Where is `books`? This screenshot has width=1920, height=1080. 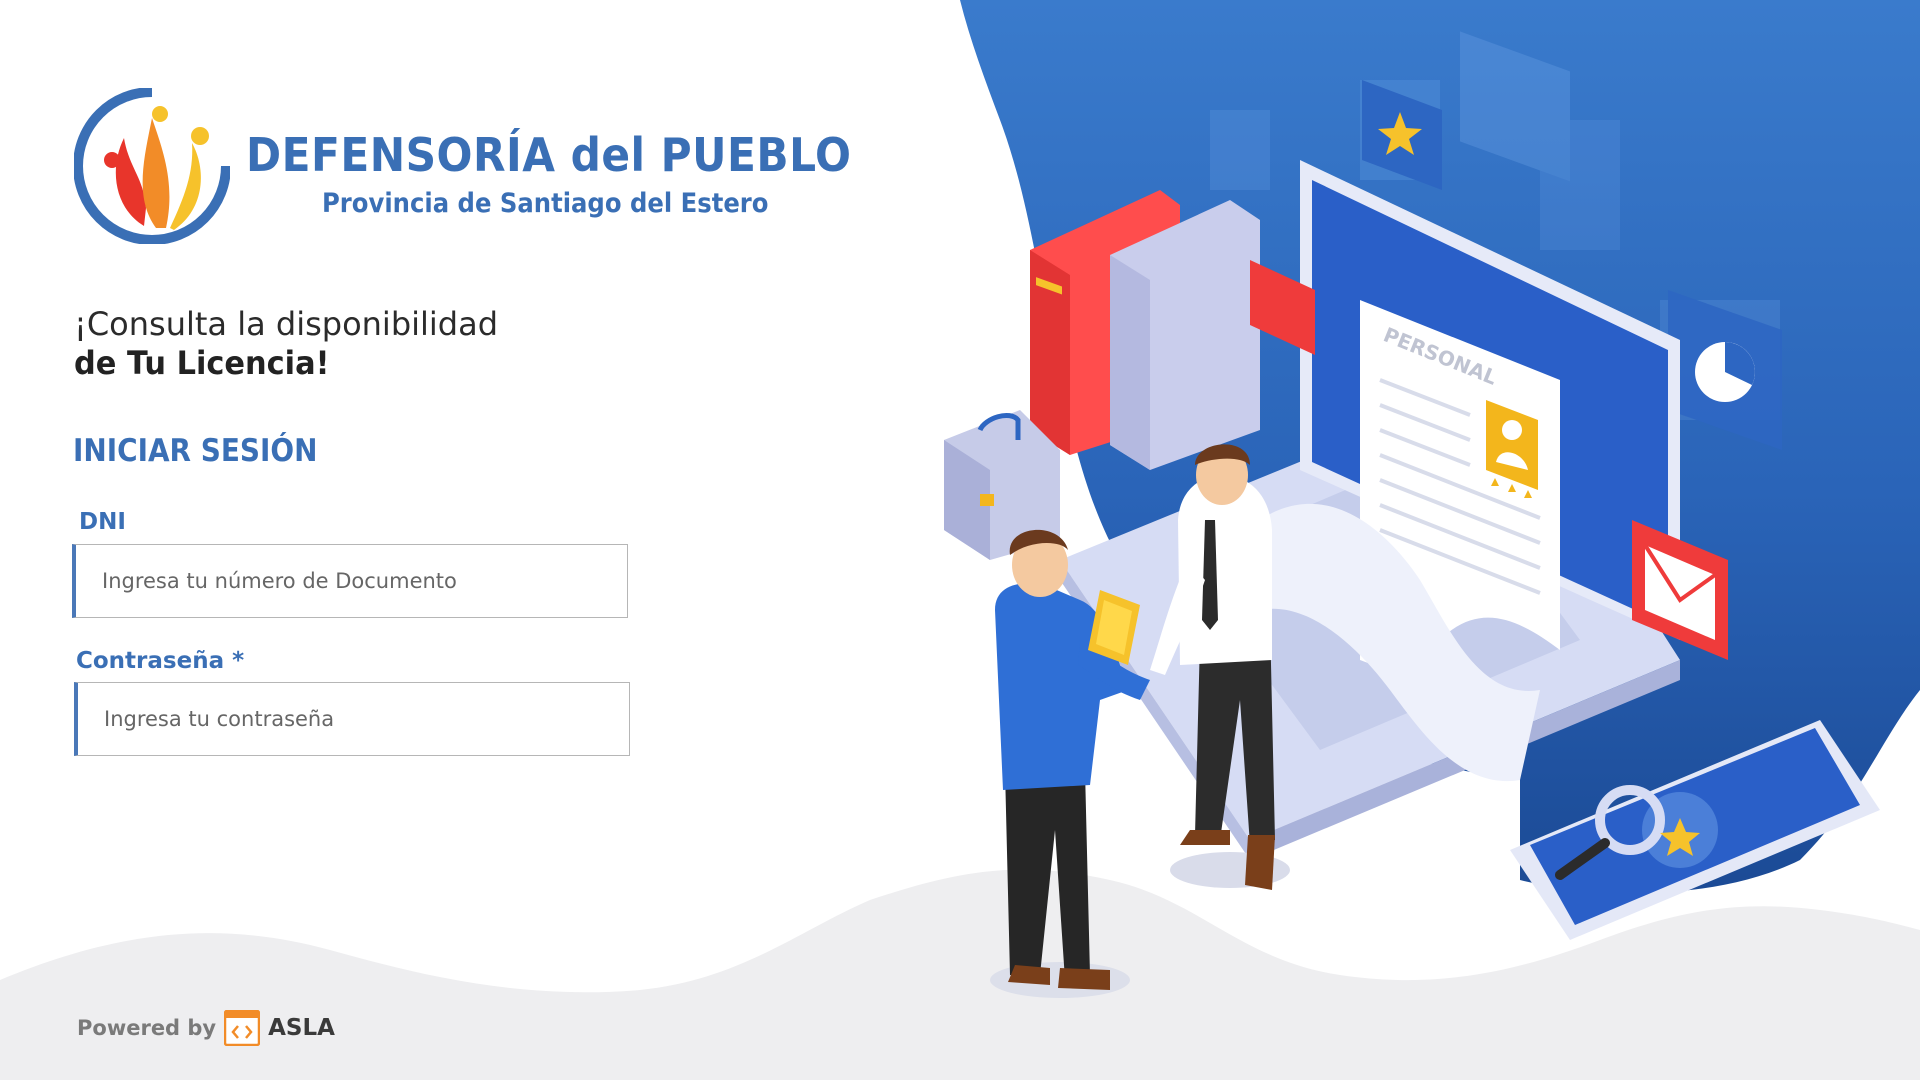 books is located at coordinates (1145, 330).